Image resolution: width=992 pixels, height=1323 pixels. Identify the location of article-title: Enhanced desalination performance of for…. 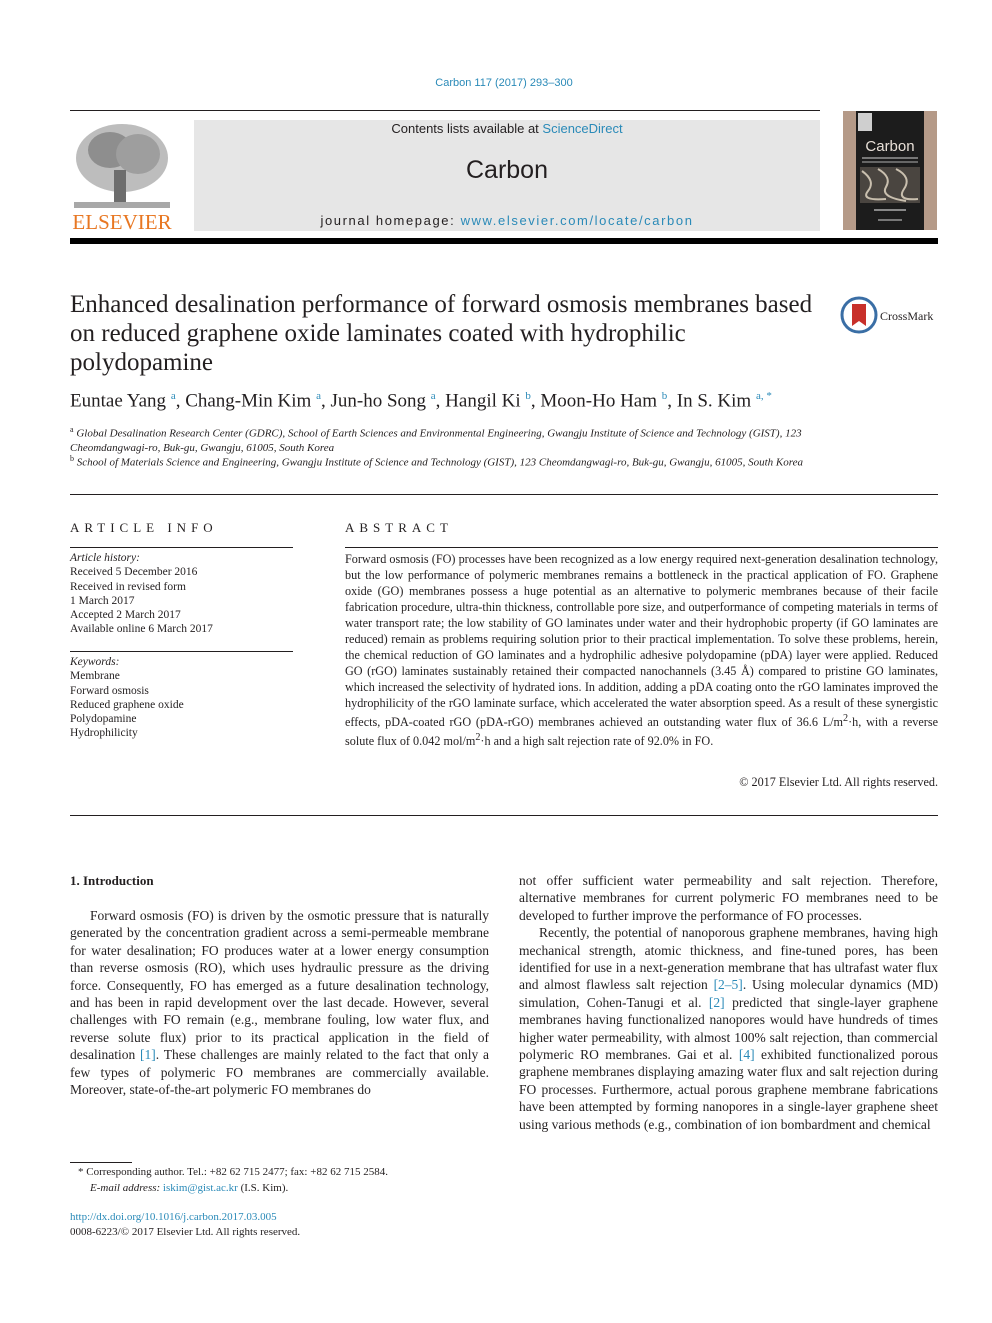
(441, 333).